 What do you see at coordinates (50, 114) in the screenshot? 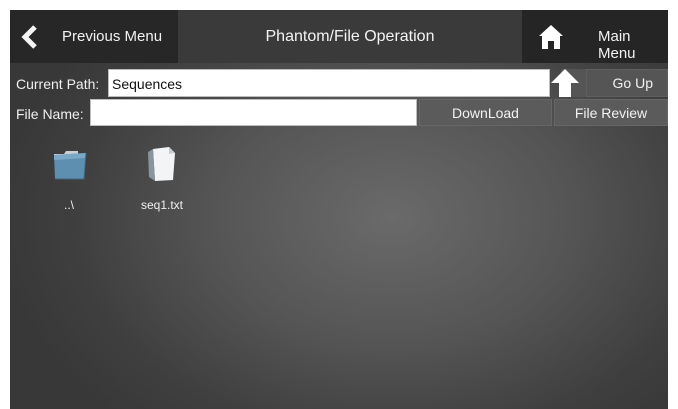
I see `file-name-label: File Name:` at bounding box center [50, 114].